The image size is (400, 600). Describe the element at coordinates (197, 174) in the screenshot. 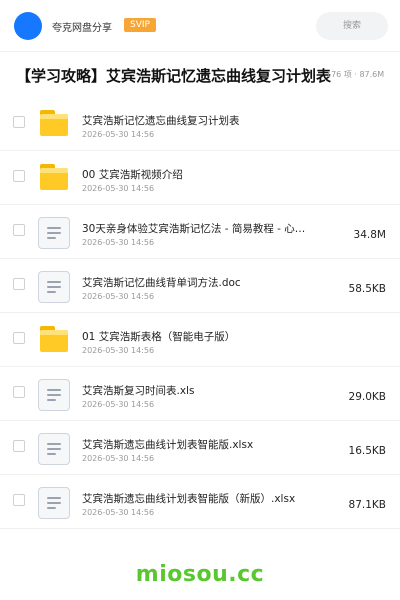

I see `file-name: 00 艾宾浩斯视频介绍` at that location.